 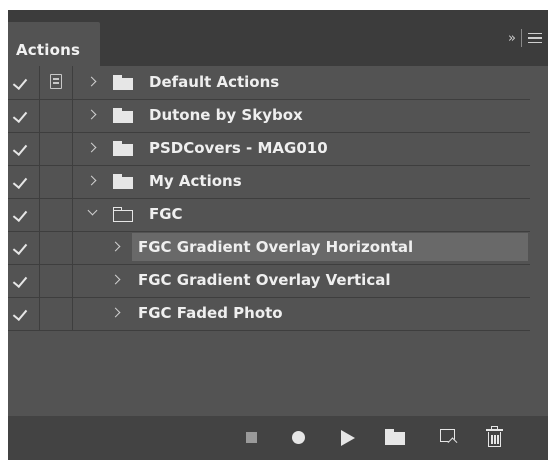 I want to click on action-row: FGC Gradient Overlay Vertical, so click(x=269, y=281).